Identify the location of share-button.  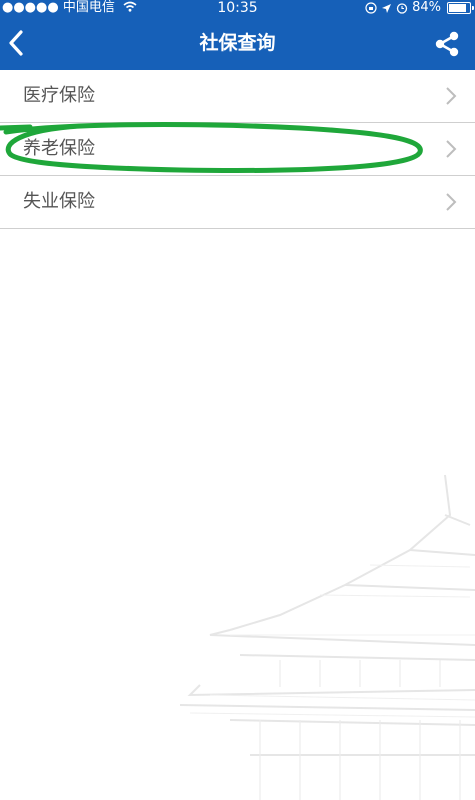
(447, 44).